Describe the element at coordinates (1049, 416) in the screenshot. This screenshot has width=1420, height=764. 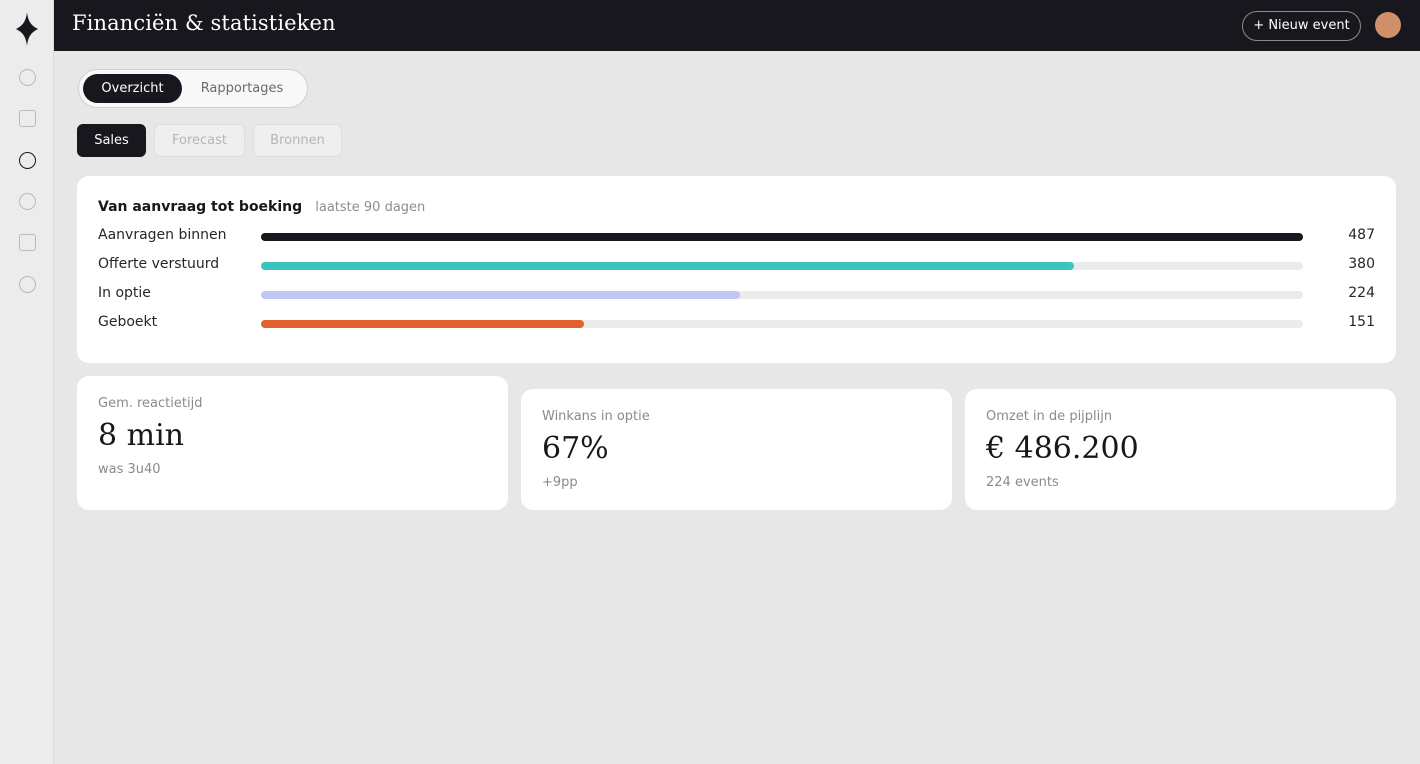
I see `kpi-label: Omzet in de pijplijn` at that location.